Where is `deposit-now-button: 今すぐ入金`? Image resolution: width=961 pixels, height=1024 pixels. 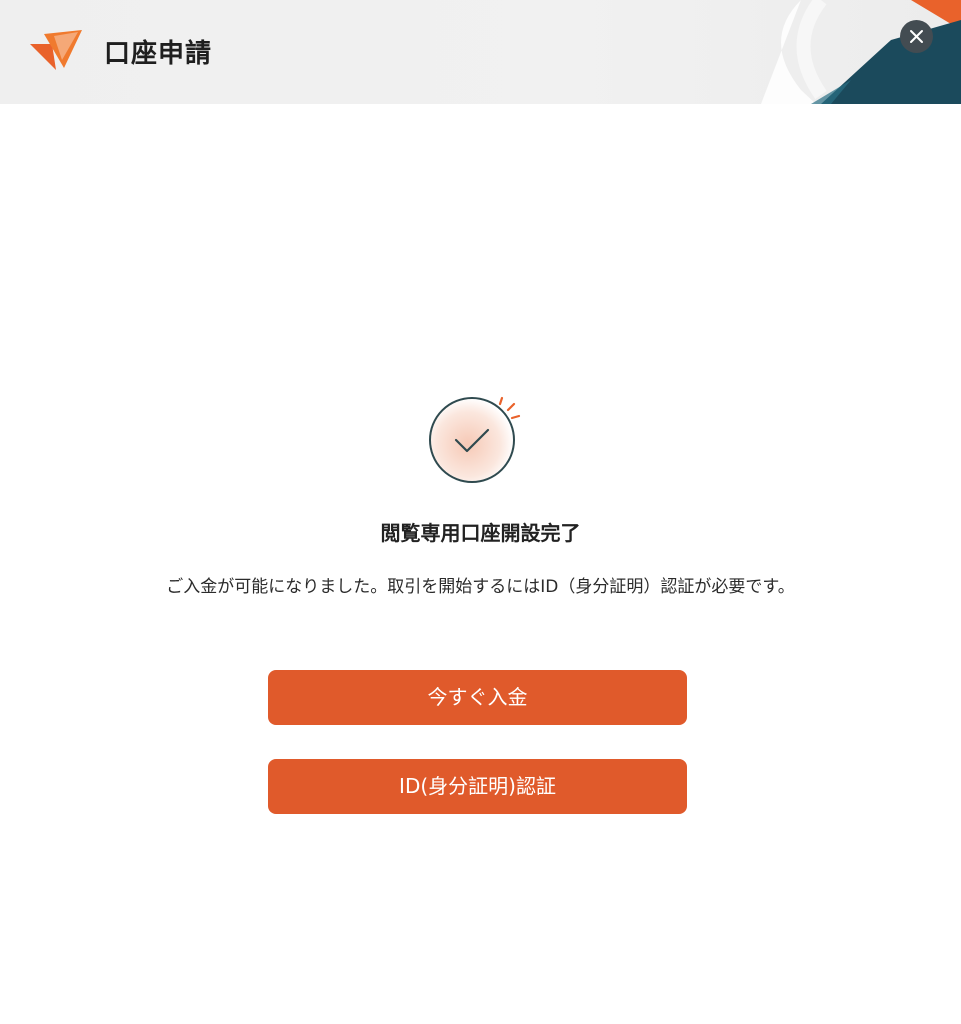
deposit-now-button: 今すぐ入金 is located at coordinates (477, 697).